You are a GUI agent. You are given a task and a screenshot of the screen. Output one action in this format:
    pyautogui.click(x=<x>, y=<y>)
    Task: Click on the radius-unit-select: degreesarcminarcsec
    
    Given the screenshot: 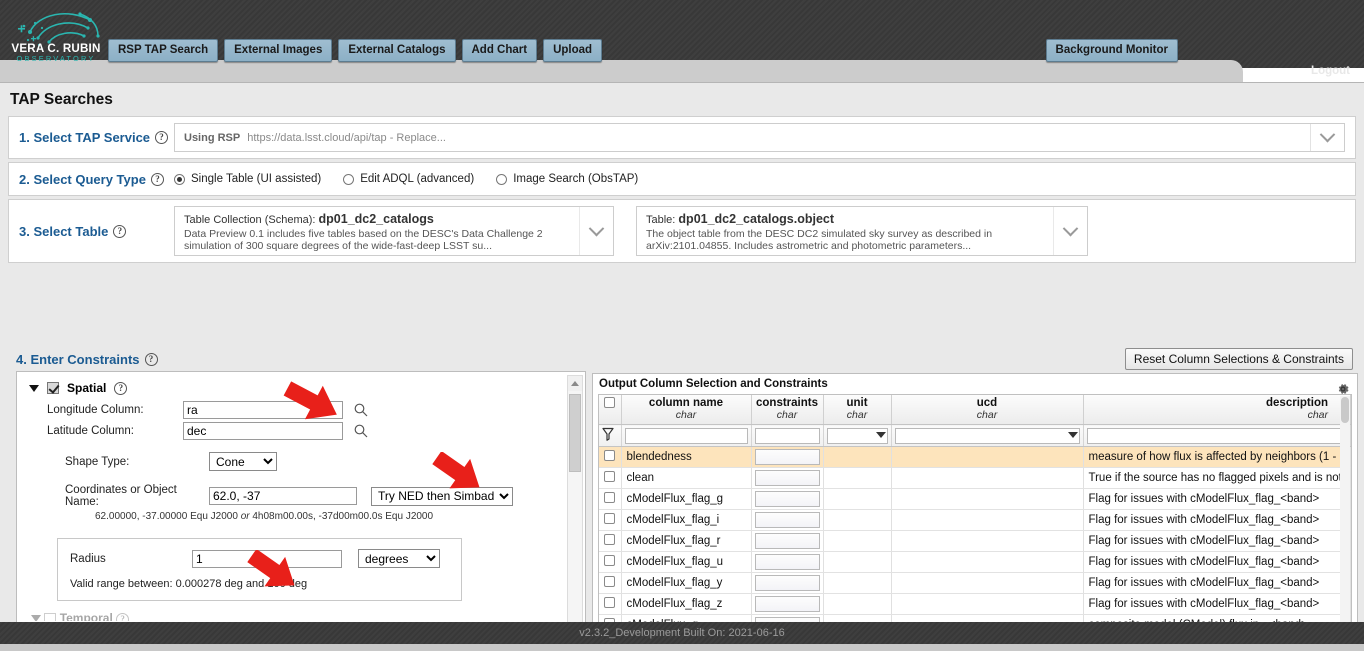 What is the action you would take?
    pyautogui.click(x=399, y=558)
    